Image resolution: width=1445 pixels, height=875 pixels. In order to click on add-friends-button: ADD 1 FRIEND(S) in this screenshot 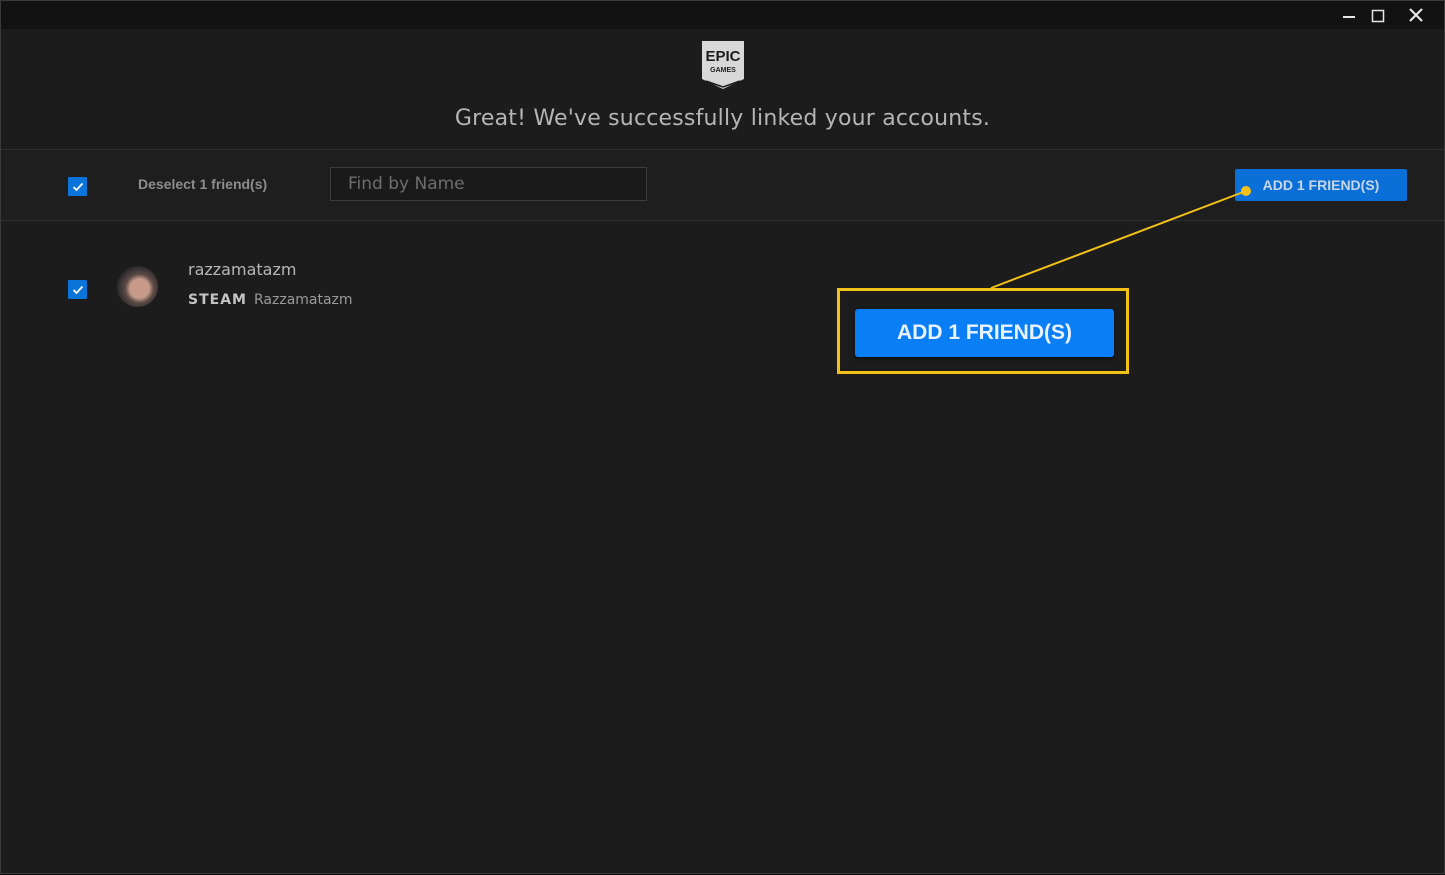, I will do `click(1321, 185)`.